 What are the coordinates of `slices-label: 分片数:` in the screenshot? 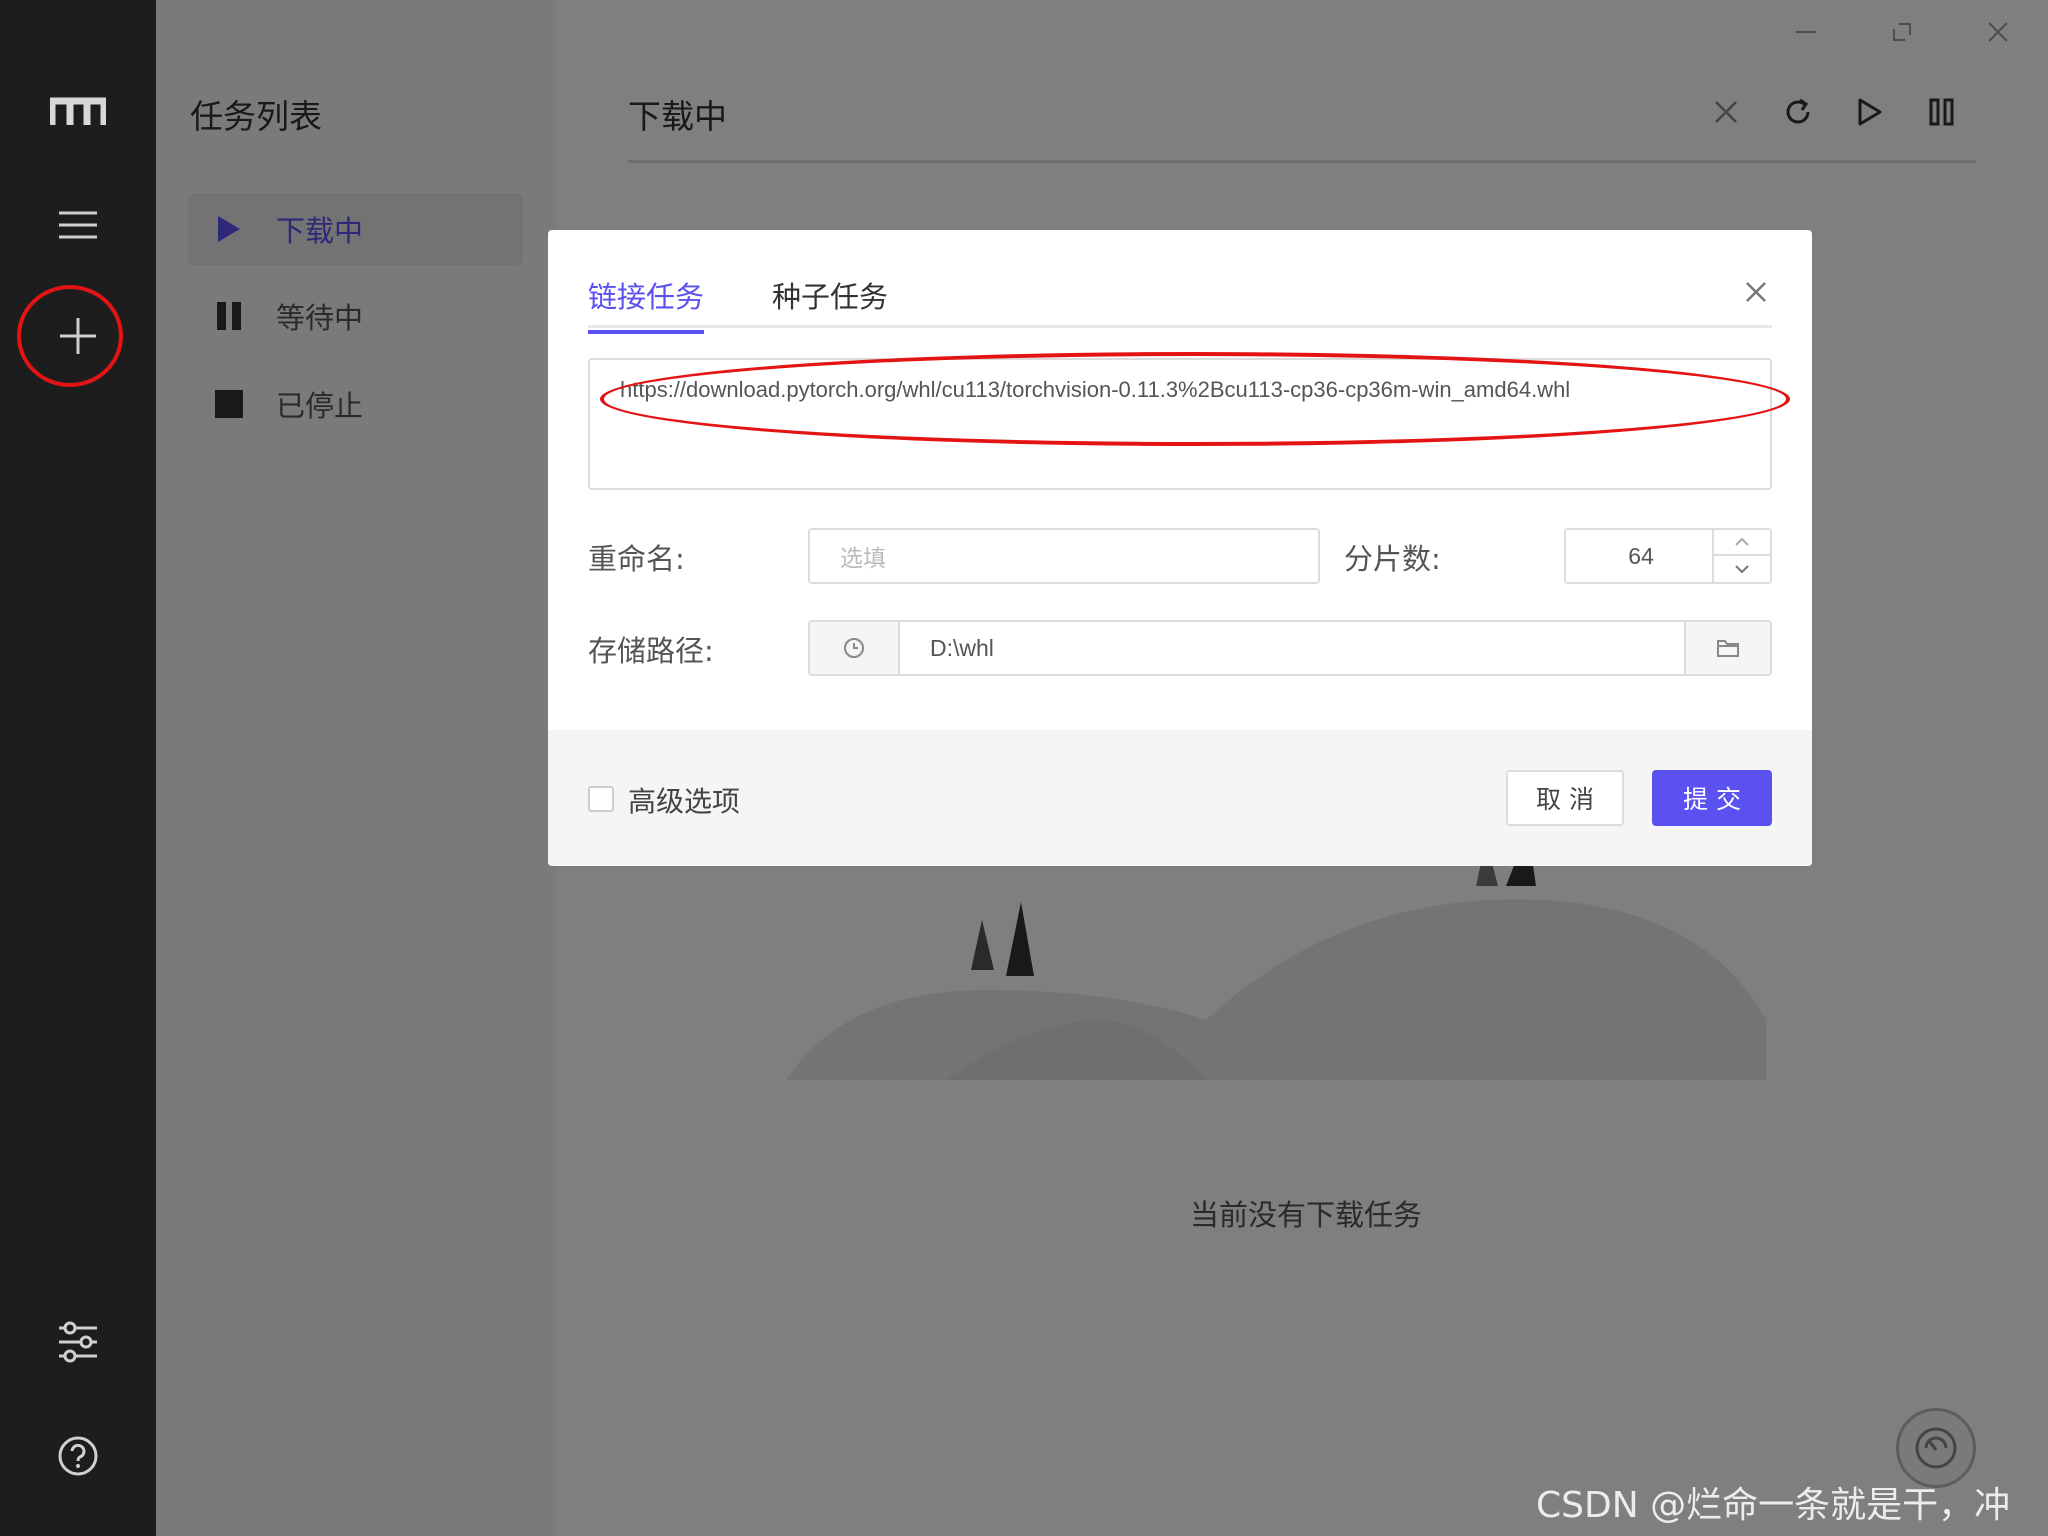 It's located at (1392, 559).